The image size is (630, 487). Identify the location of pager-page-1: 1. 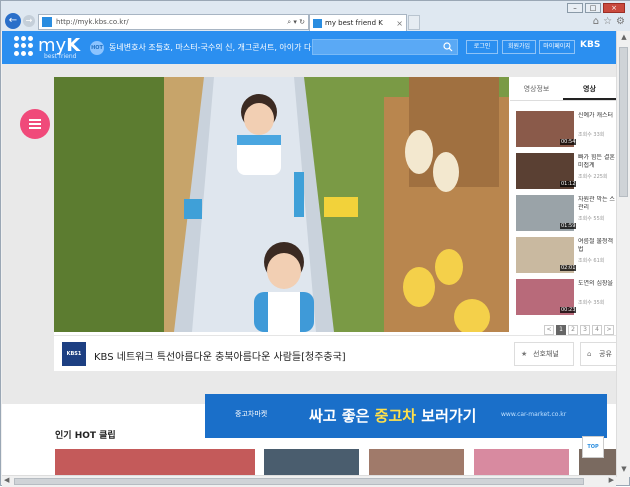
(561, 330).